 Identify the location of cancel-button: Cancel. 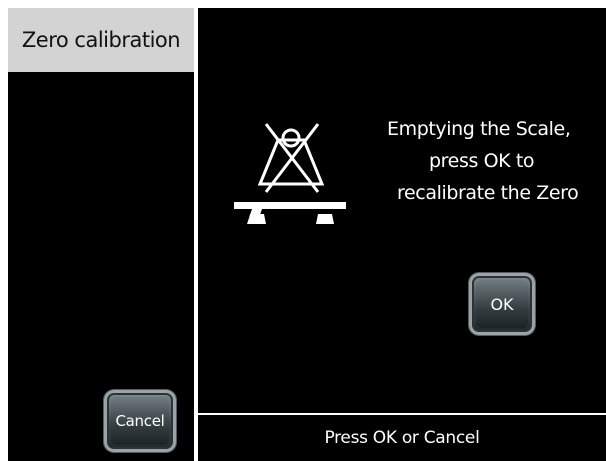
(140, 421).